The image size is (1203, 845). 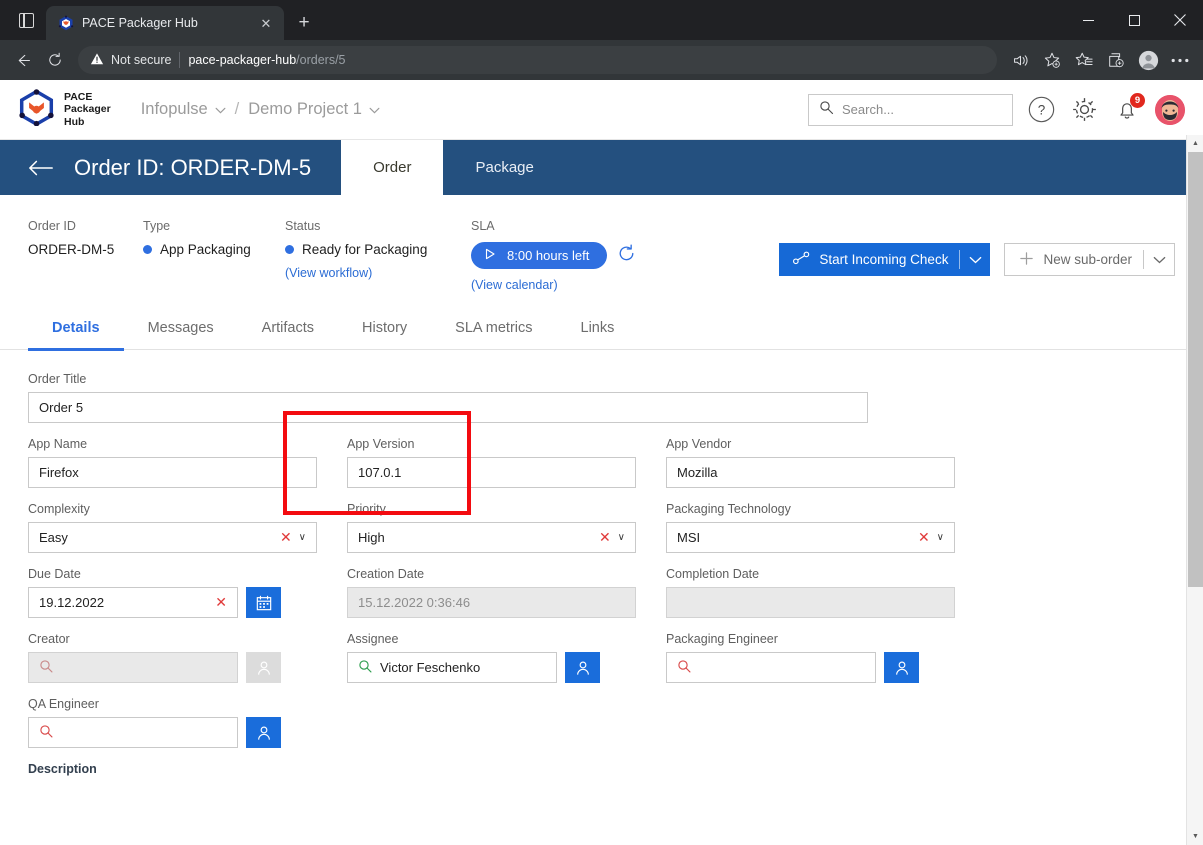 What do you see at coordinates (76, 335) in the screenshot?
I see `tab-details: Details` at bounding box center [76, 335].